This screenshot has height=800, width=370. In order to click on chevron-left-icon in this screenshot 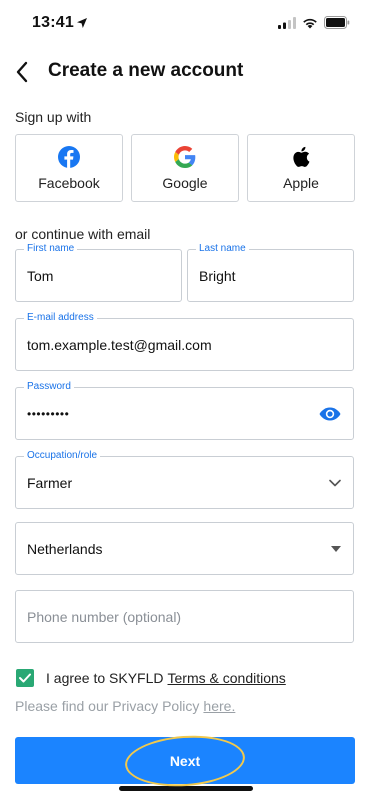, I will do `click(22, 72)`.